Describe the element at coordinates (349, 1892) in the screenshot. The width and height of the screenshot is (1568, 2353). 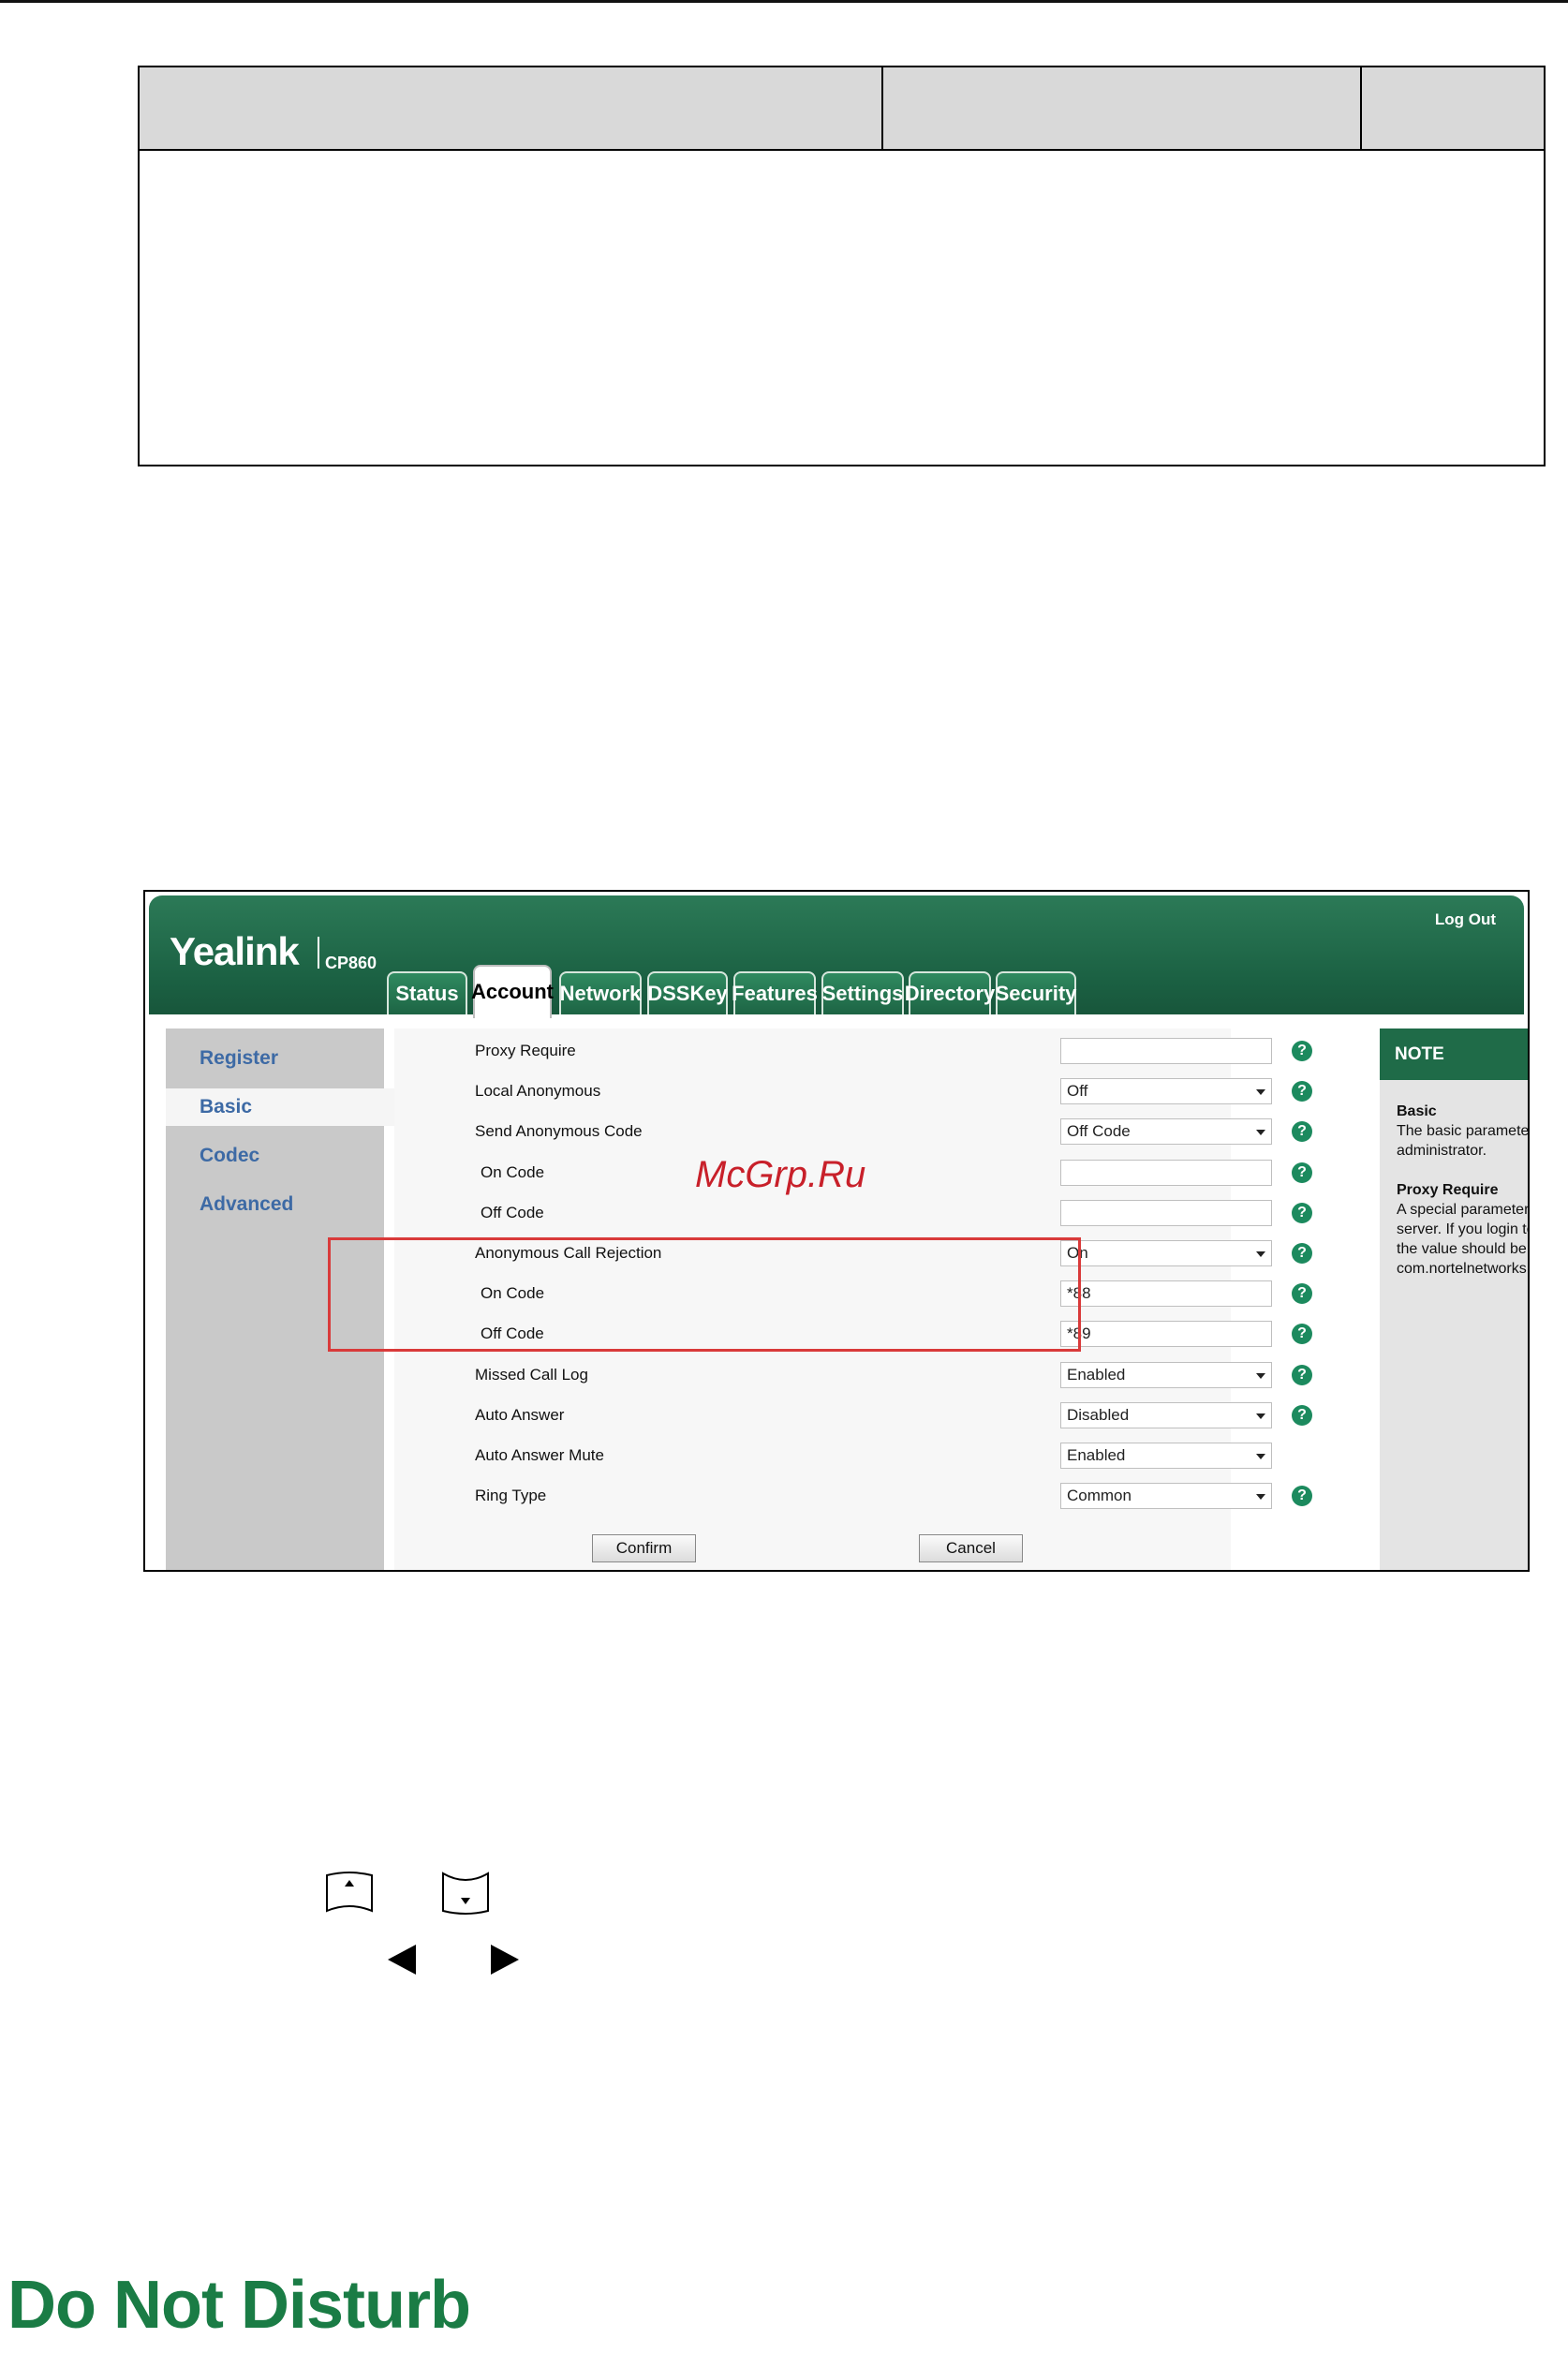
I see `up-key-icon` at that location.